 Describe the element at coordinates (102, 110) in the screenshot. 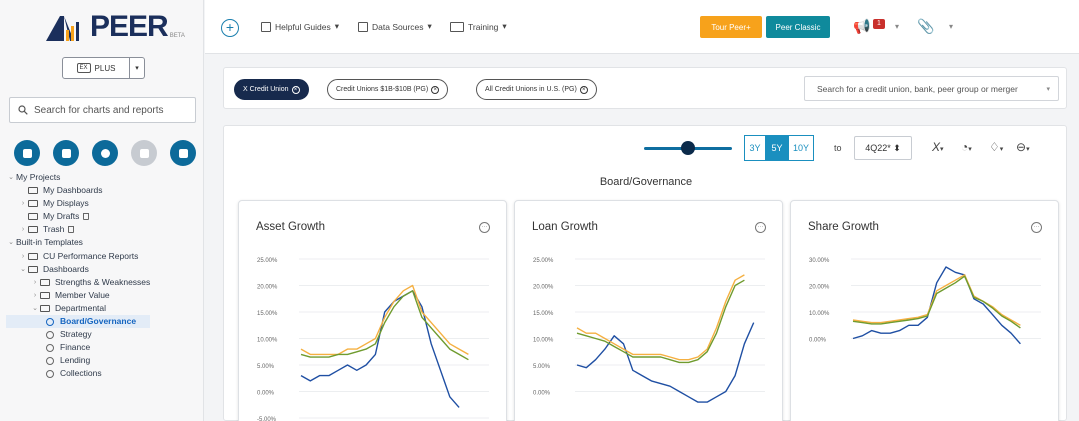

I see `sidebar-search-input: Search for charts and reports` at that location.